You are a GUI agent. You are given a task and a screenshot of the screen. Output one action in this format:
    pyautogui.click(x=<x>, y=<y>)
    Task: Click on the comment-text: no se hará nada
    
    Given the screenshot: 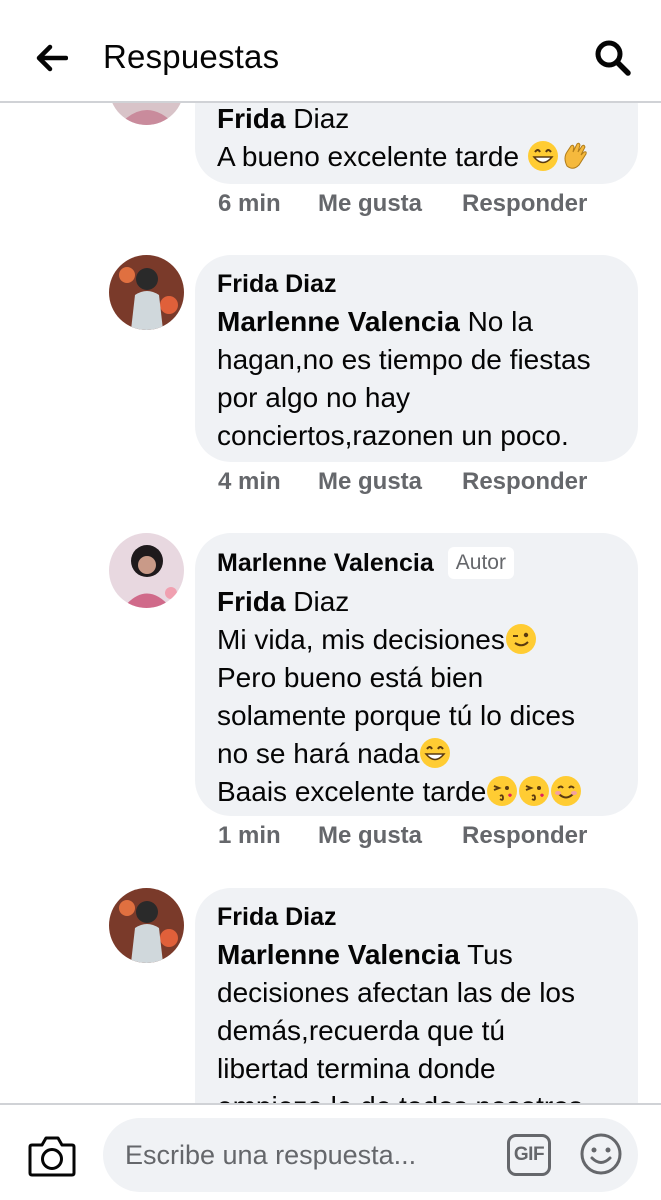 What is the action you would take?
    pyautogui.click(x=318, y=753)
    